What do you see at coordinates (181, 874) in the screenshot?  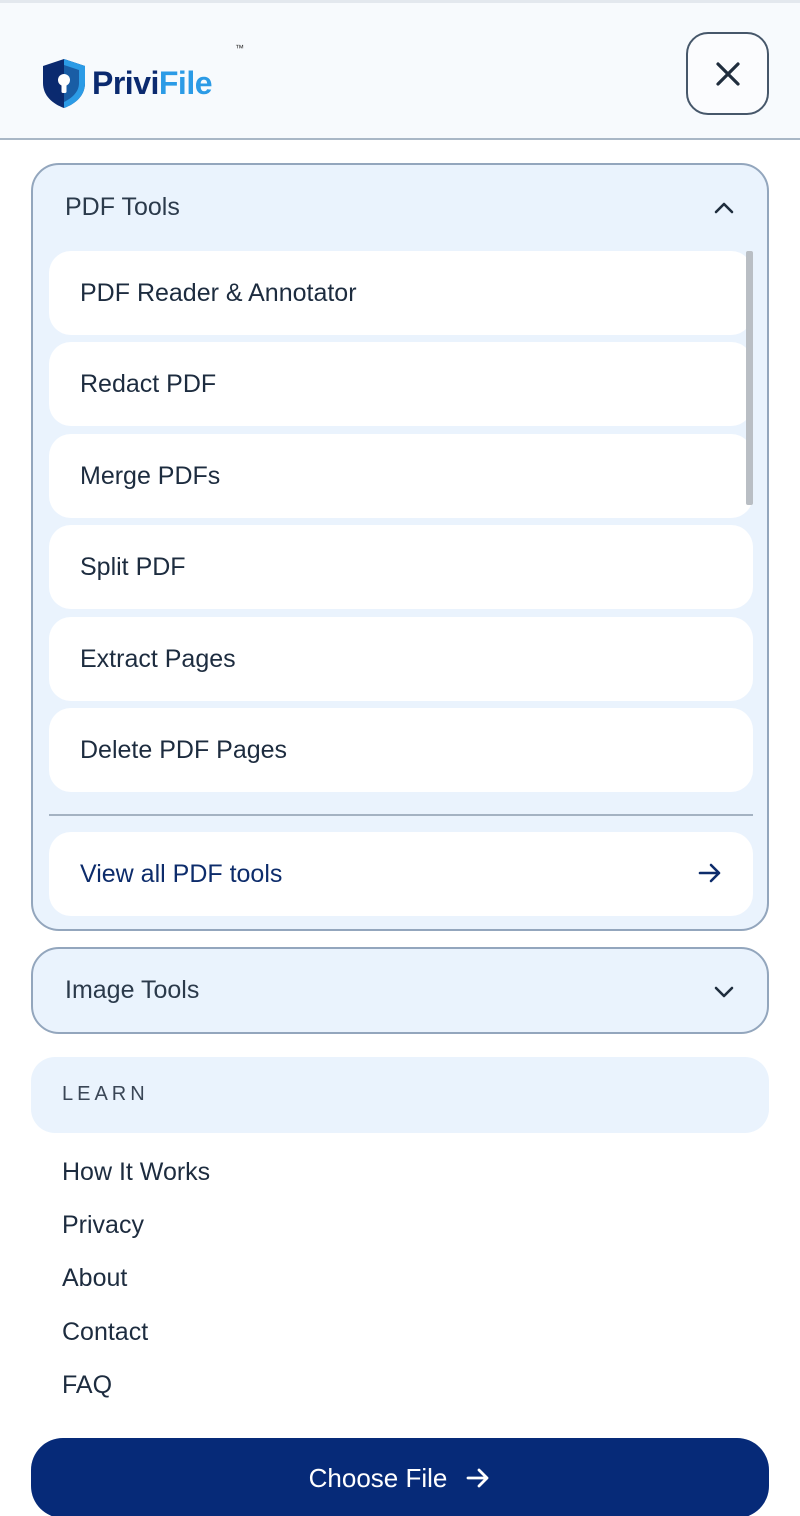 I see `view-all-label: View all PDF tools` at bounding box center [181, 874].